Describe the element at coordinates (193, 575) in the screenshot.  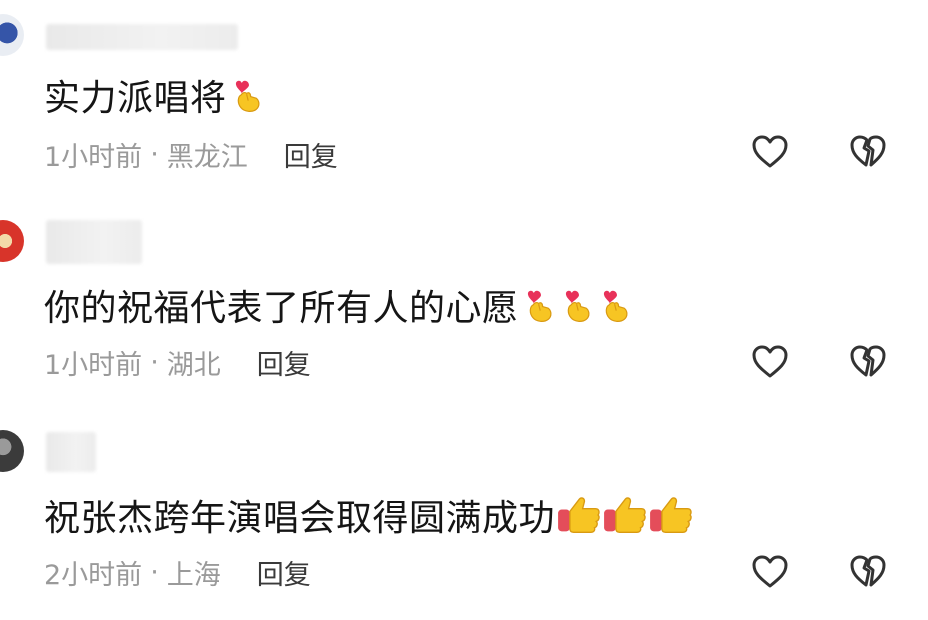
I see `location: 上海` at that location.